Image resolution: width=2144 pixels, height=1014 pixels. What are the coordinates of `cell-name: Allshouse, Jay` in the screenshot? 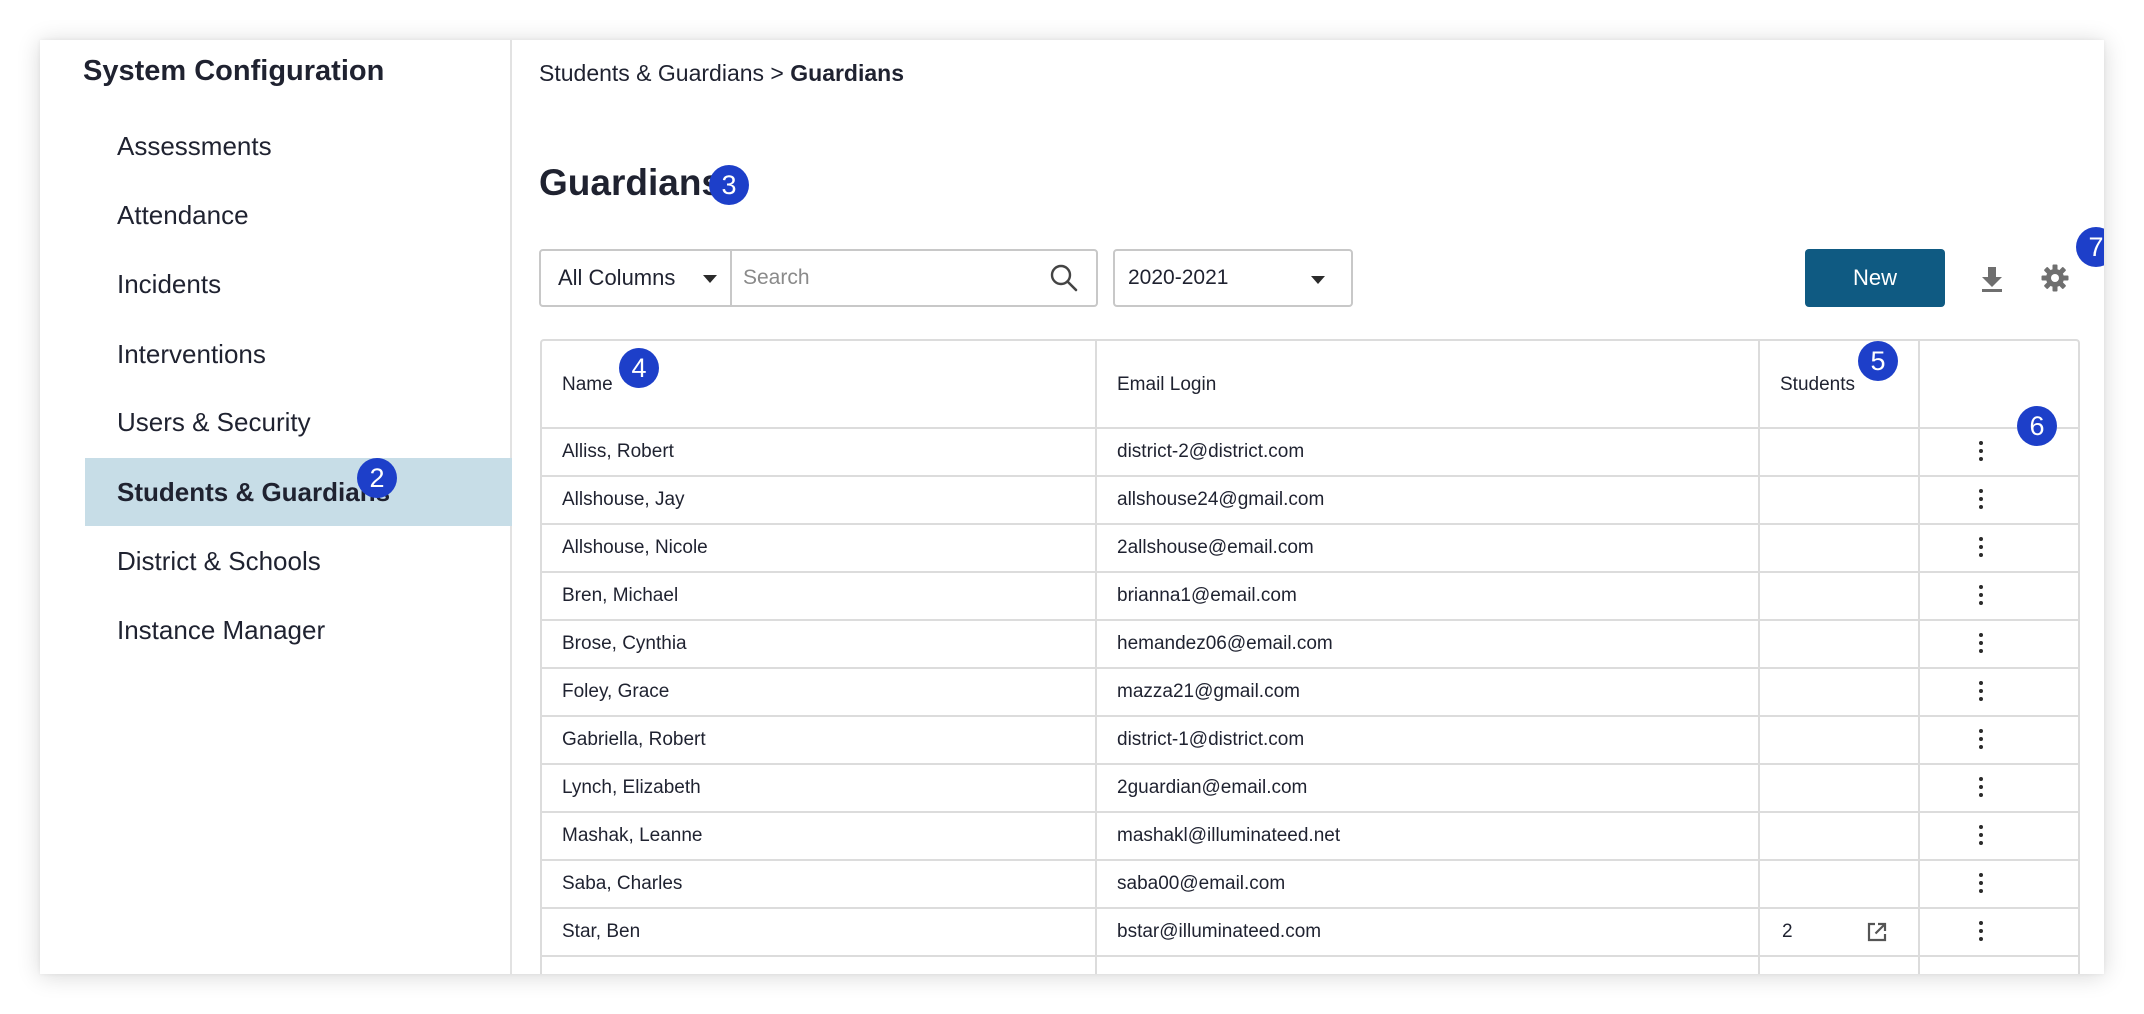 It's located at (623, 499).